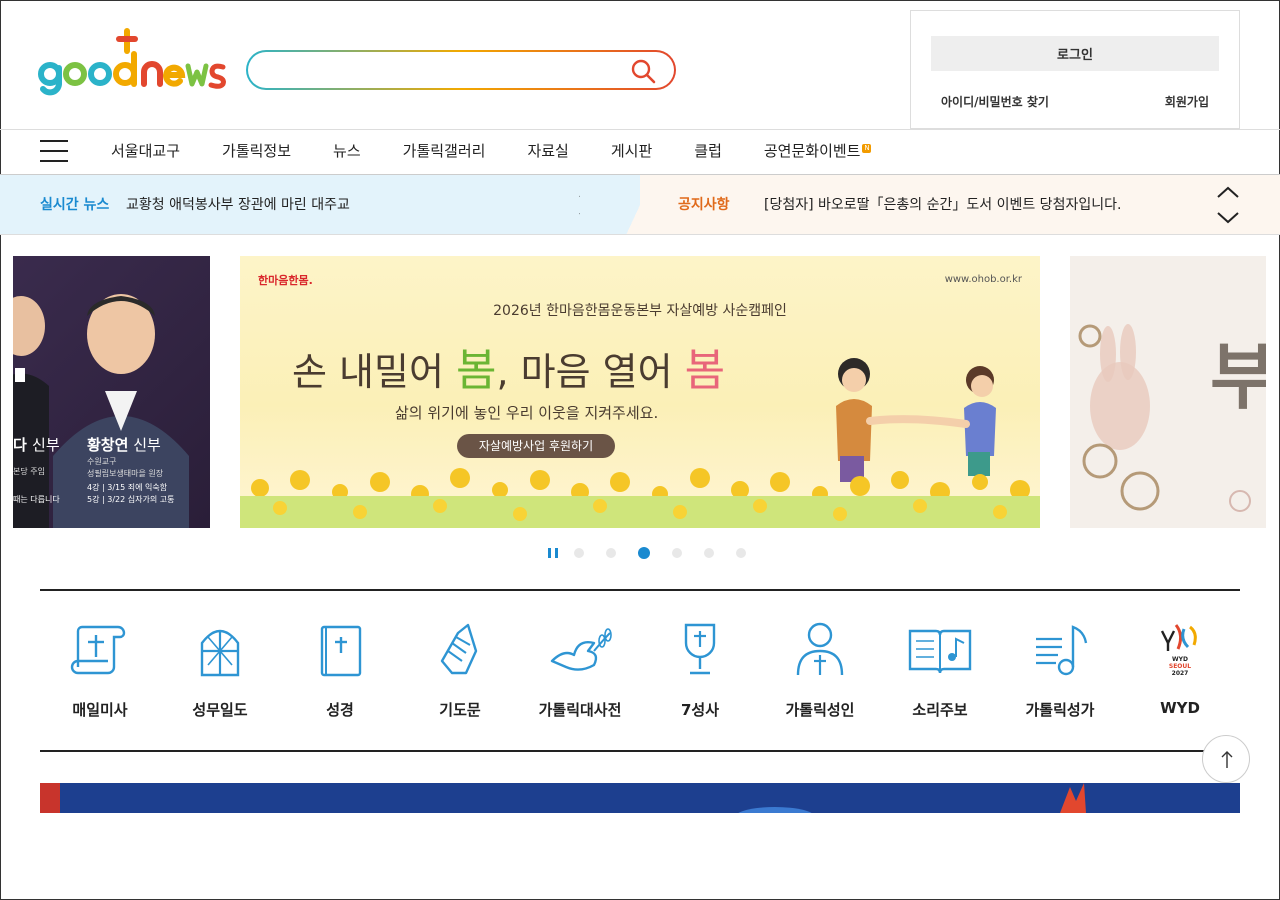 The image size is (1280, 900). What do you see at coordinates (98, 650) in the screenshot?
I see `scroll-cross-icon` at bounding box center [98, 650].